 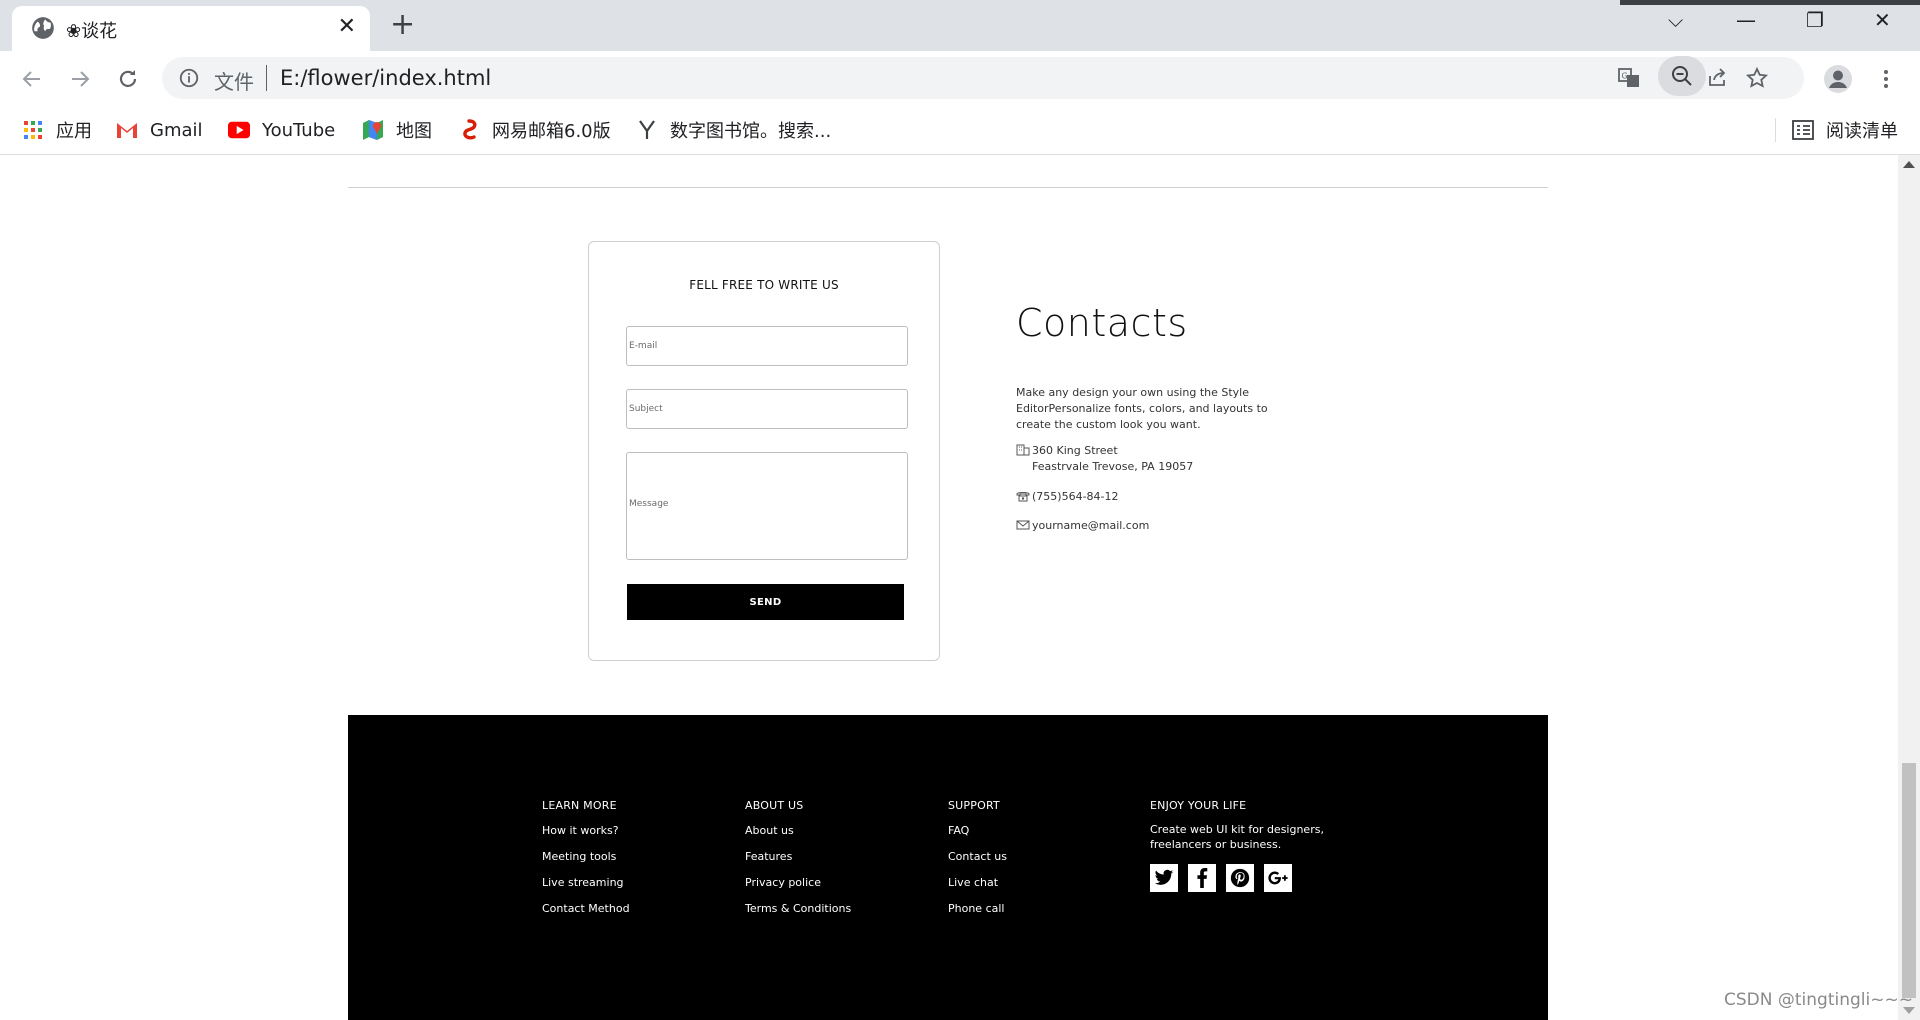 I want to click on tab-search-icon: ⌵, so click(x=1675, y=20).